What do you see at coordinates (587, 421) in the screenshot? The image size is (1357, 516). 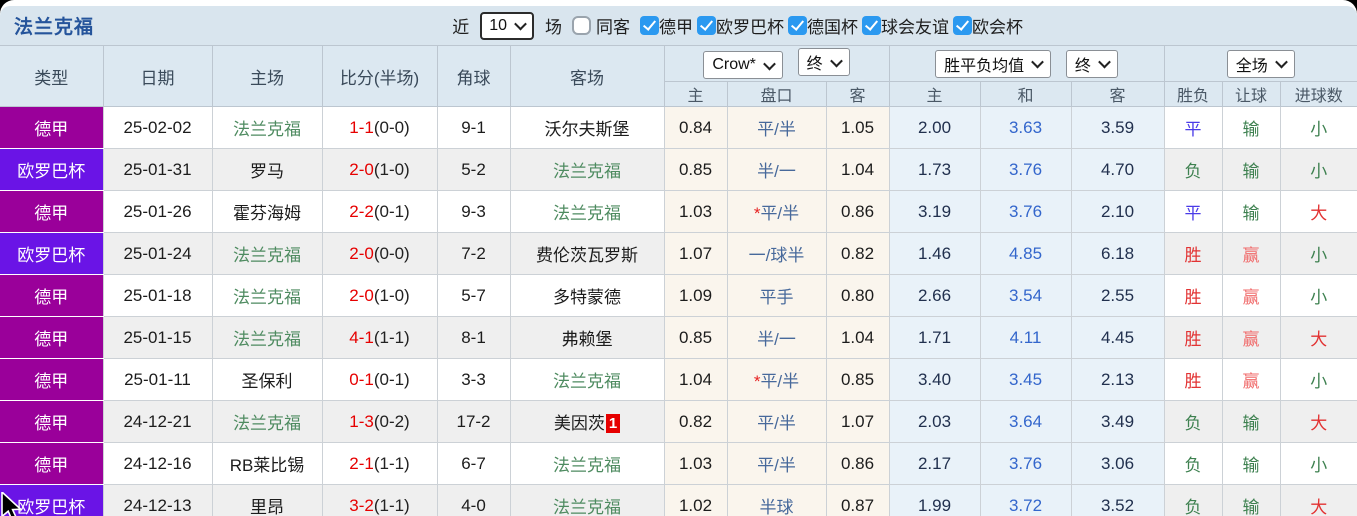 I see `team-name: 美因茨 1` at bounding box center [587, 421].